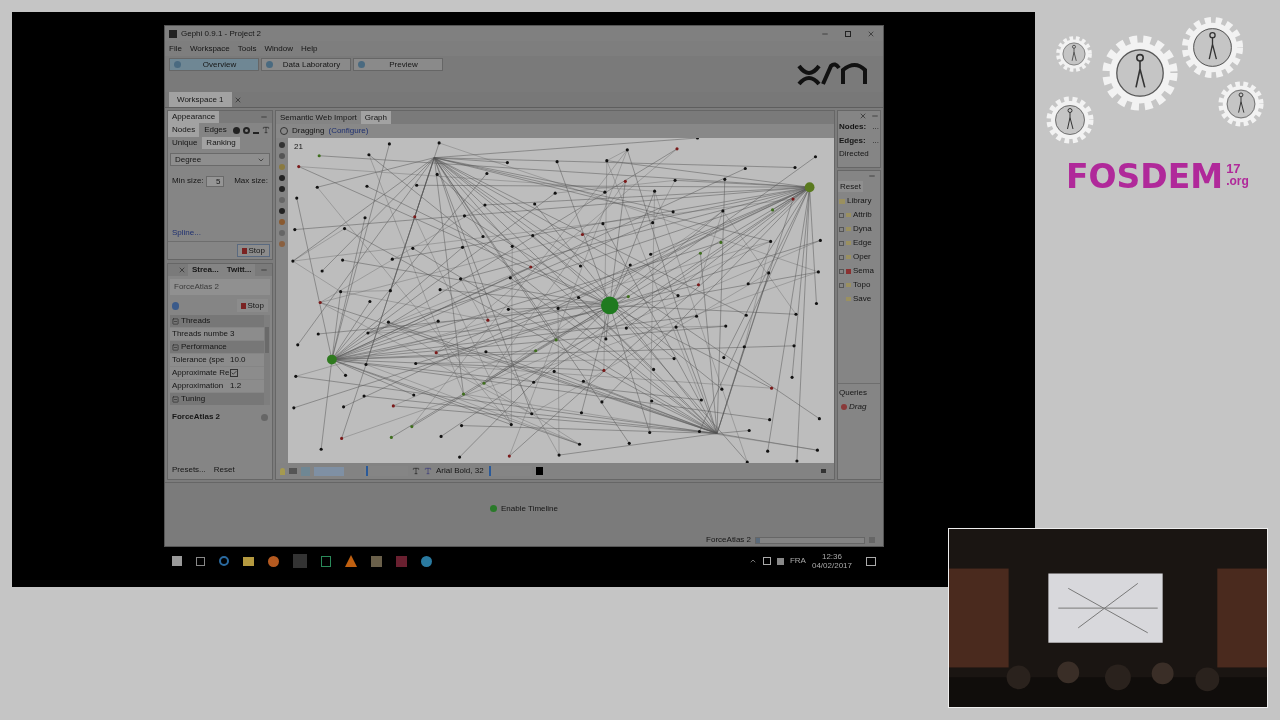 This screenshot has height=720, width=1280. I want to click on configure-link: (Configure), so click(348, 131).